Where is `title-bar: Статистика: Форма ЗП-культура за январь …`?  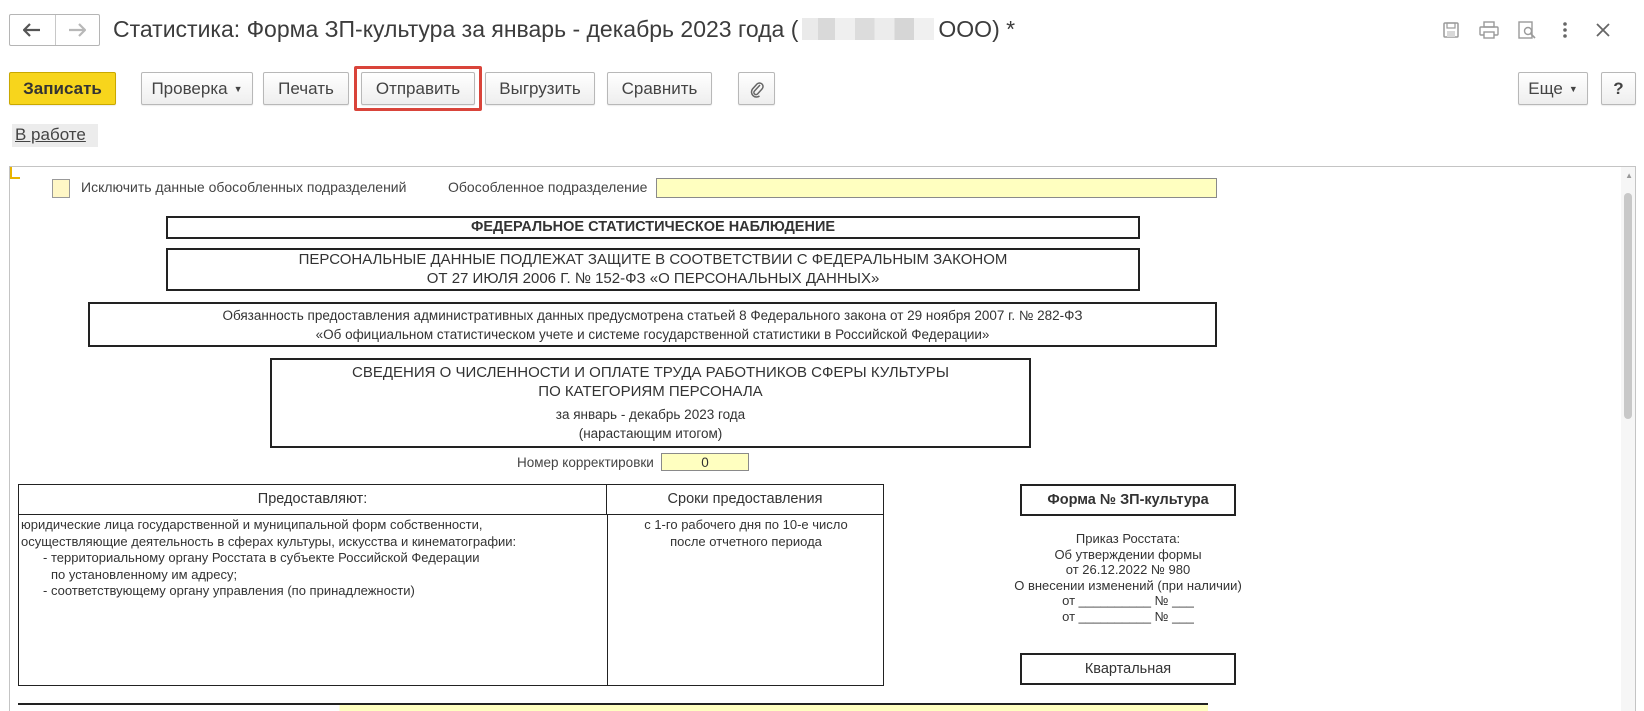 title-bar: Статистика: Форма ЗП-культура за январь … is located at coordinates (822, 29).